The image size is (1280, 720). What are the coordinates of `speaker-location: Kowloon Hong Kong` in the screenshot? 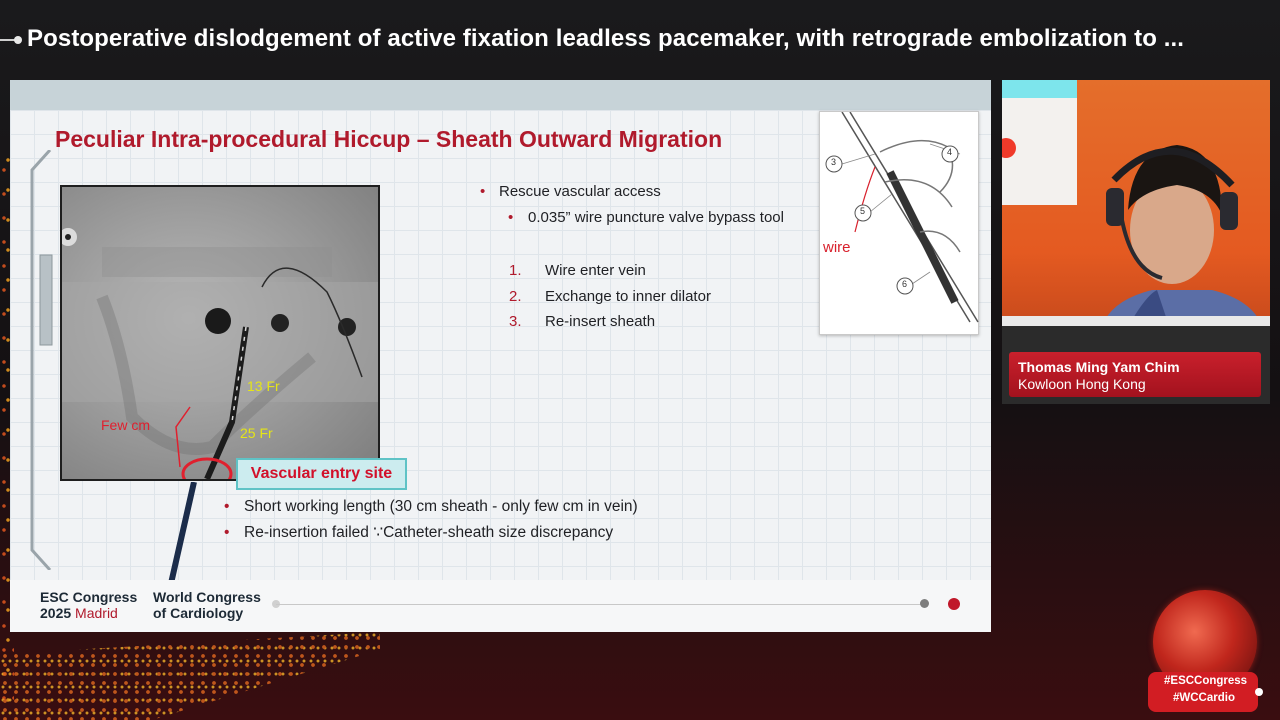 It's located at (1082, 384).